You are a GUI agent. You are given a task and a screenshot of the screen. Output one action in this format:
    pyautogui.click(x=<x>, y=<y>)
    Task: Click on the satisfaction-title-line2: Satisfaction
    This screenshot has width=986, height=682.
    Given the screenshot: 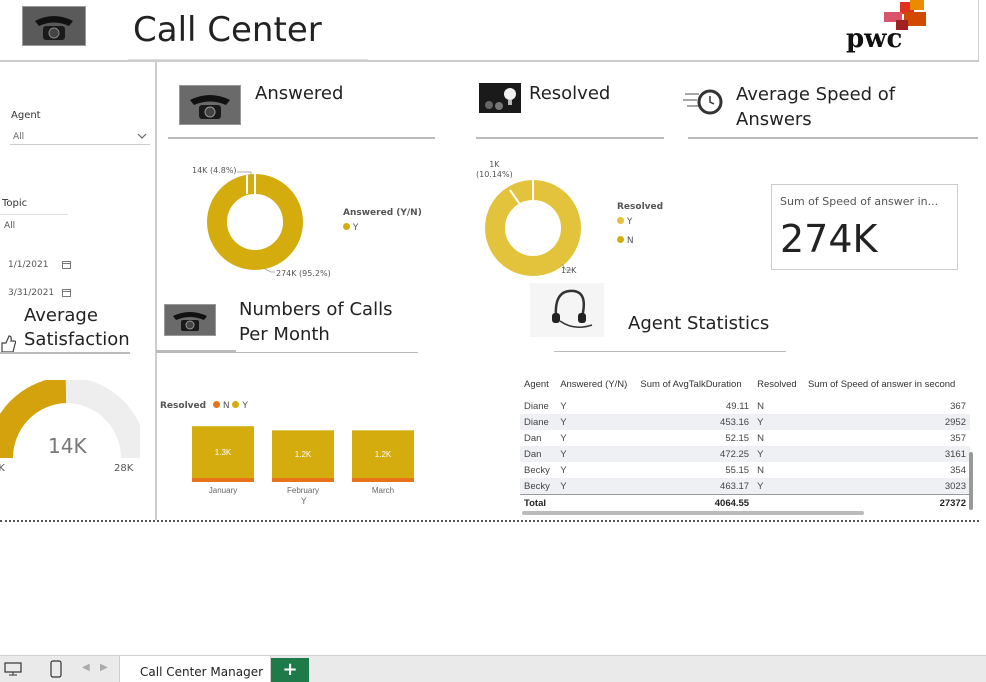 What is the action you would take?
    pyautogui.click(x=77, y=339)
    